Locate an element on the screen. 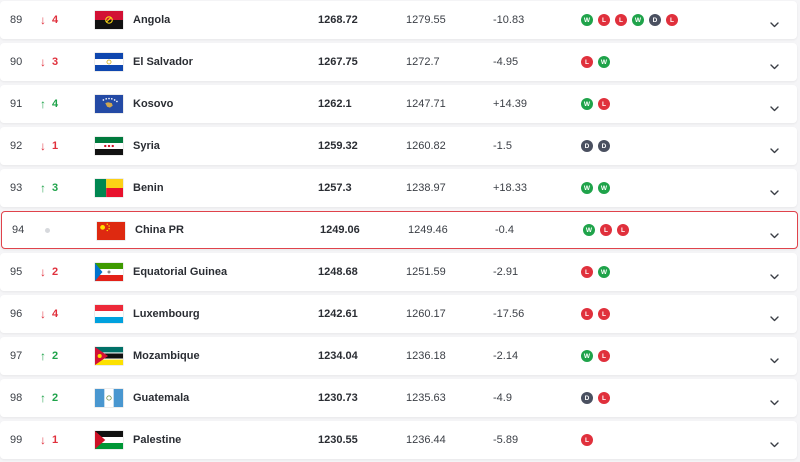  previous-points: 1238.97 is located at coordinates (426, 188).